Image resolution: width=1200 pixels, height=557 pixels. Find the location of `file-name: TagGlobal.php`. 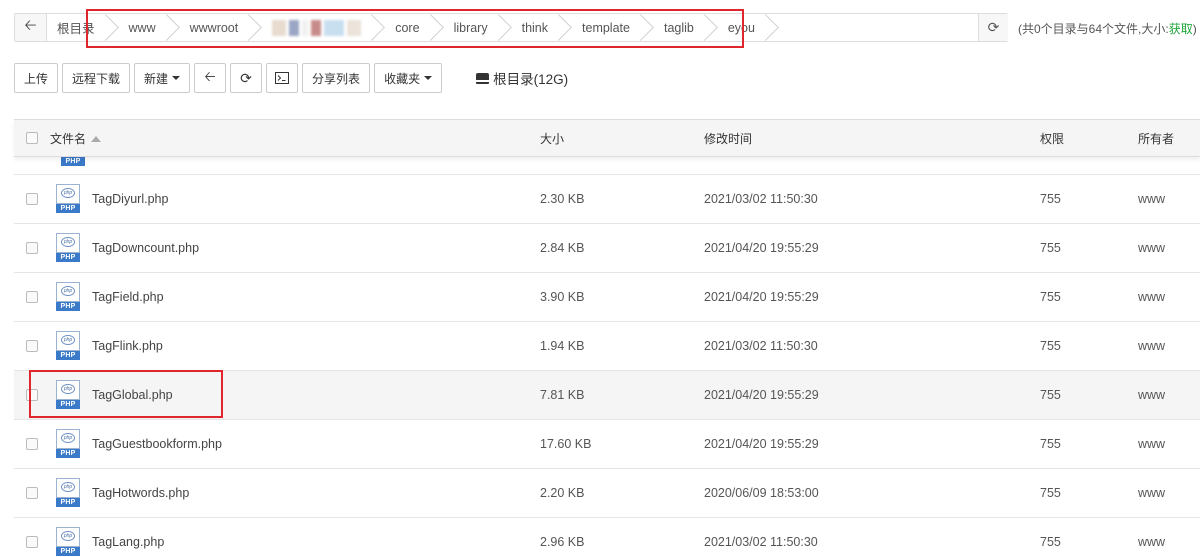

file-name: TagGlobal.php is located at coordinates (132, 395).